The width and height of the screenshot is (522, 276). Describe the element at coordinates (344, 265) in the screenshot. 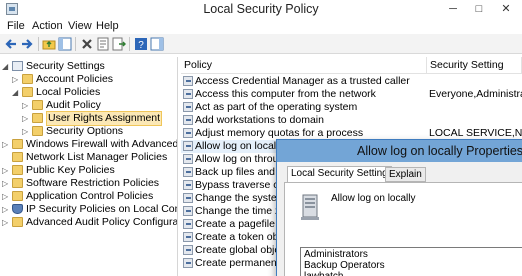

I see `user-entry: Backup Operators` at that location.